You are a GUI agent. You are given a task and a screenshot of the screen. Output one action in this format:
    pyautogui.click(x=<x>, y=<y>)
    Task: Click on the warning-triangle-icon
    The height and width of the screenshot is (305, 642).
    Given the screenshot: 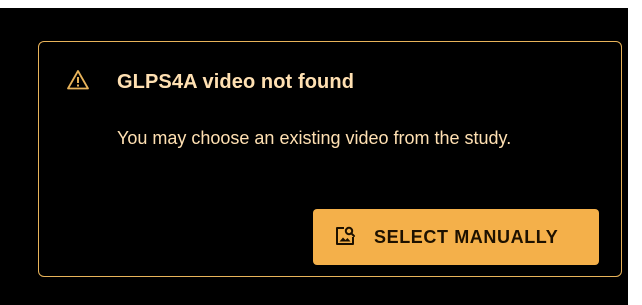 What is the action you would take?
    pyautogui.click(x=78, y=80)
    